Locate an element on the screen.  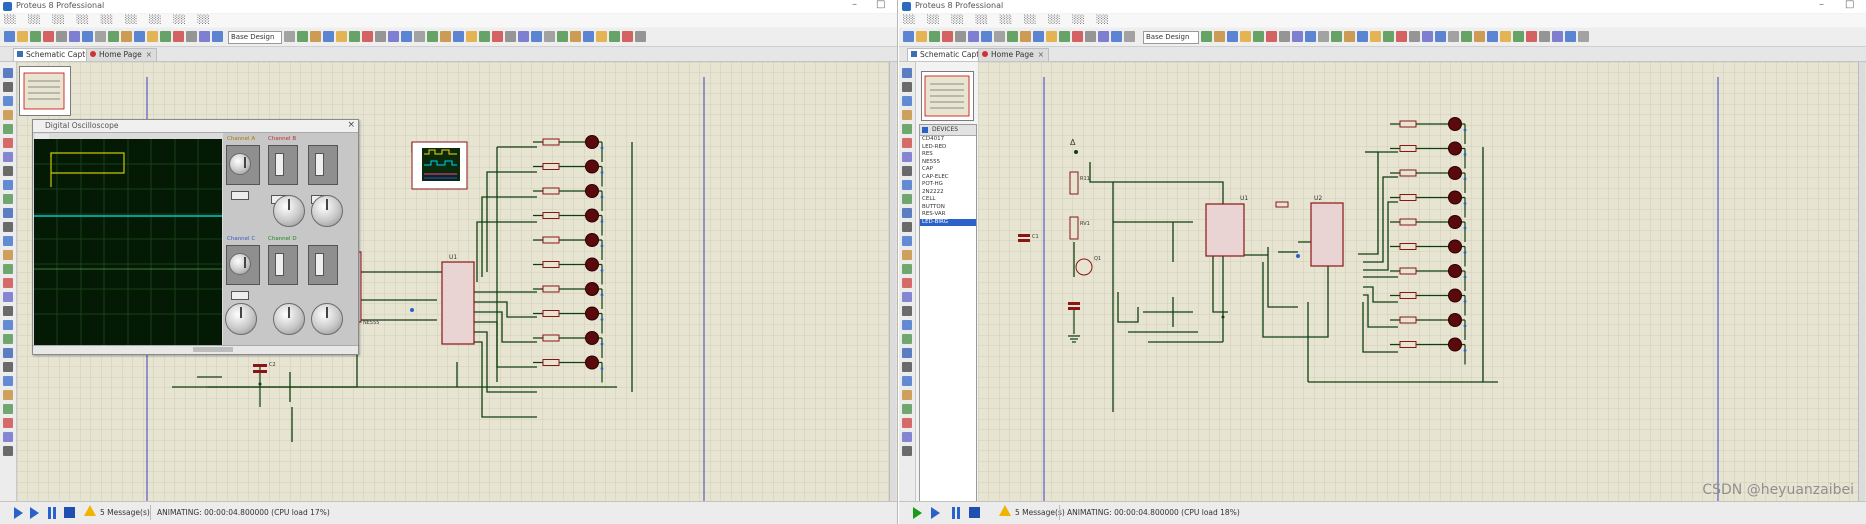
oscilloscope-scrollbar is located at coordinates (195, 349).